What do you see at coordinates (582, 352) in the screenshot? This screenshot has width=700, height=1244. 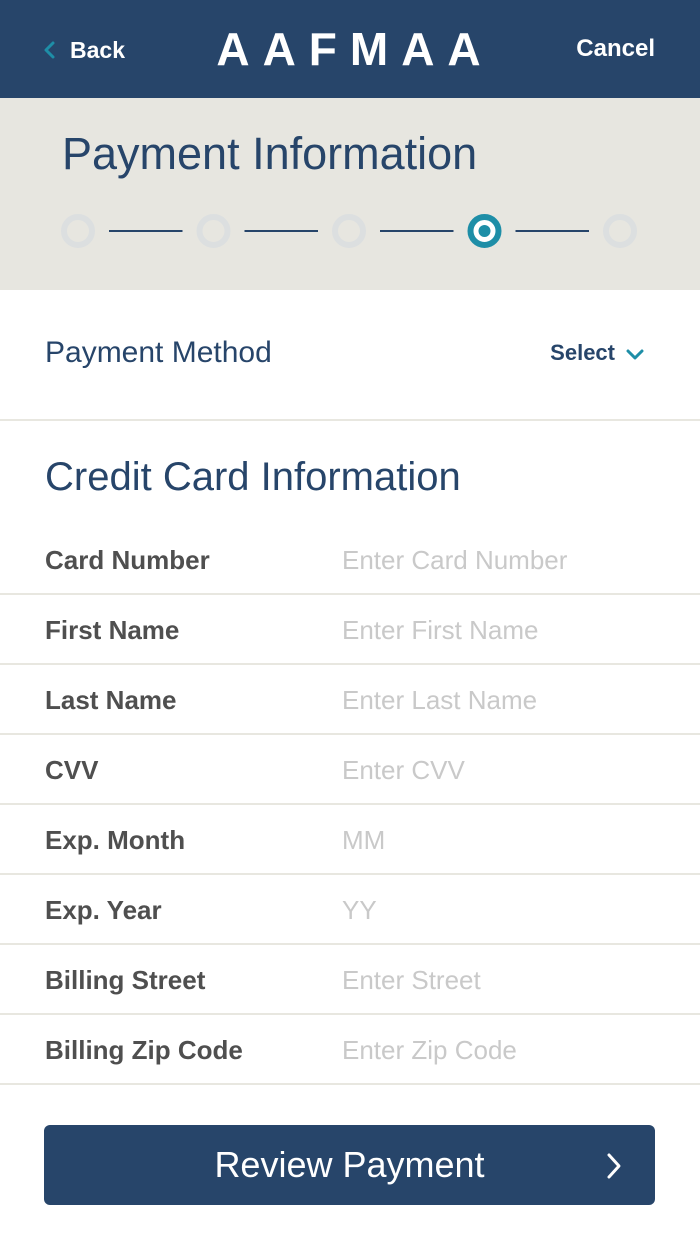 I see `select-label: Select` at bounding box center [582, 352].